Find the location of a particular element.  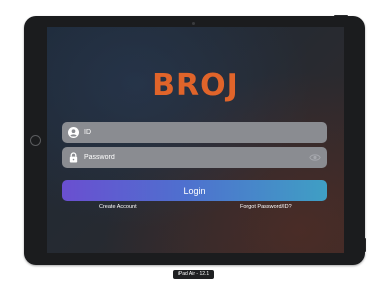

password-input is located at coordinates (194, 157).